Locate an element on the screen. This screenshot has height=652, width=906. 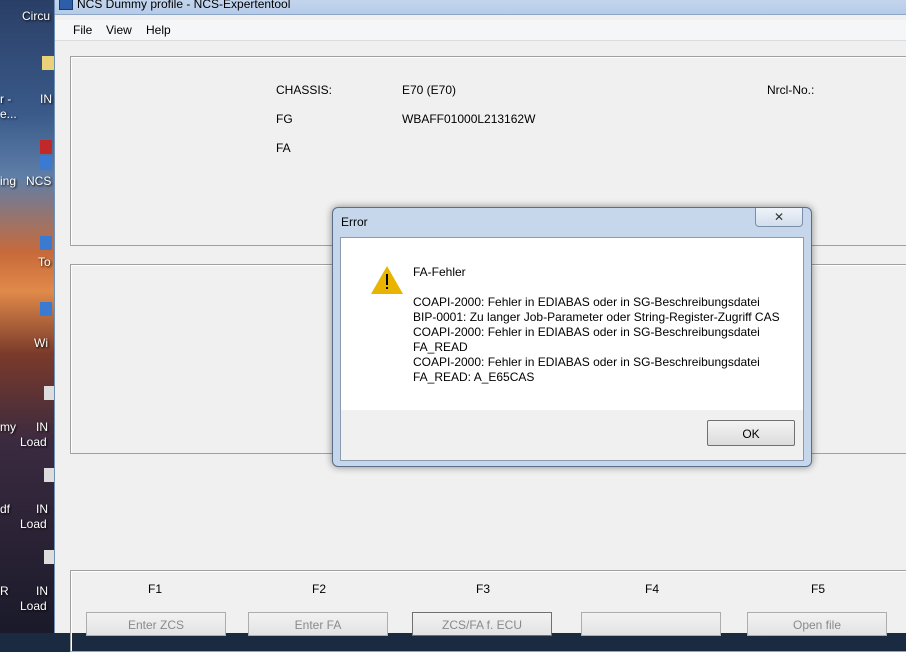
chassis-value: E70 (E70) is located at coordinates (429, 90).